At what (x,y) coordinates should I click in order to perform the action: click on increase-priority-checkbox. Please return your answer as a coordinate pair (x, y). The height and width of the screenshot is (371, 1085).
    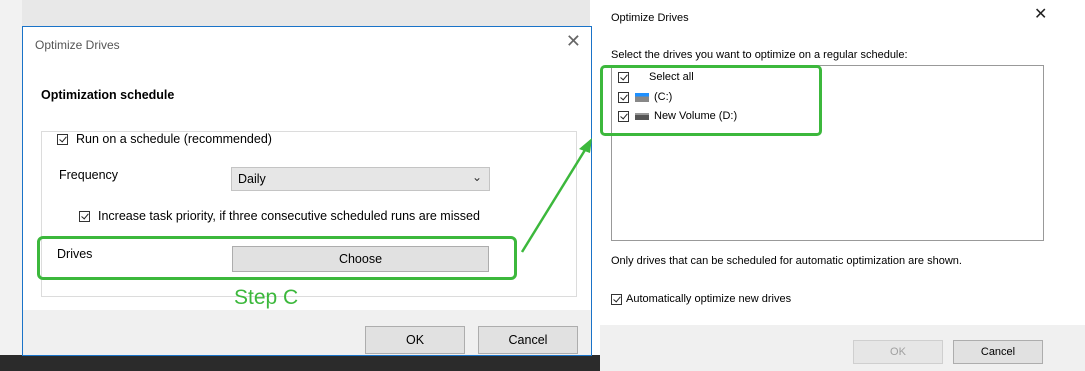
    Looking at the image, I should click on (84, 216).